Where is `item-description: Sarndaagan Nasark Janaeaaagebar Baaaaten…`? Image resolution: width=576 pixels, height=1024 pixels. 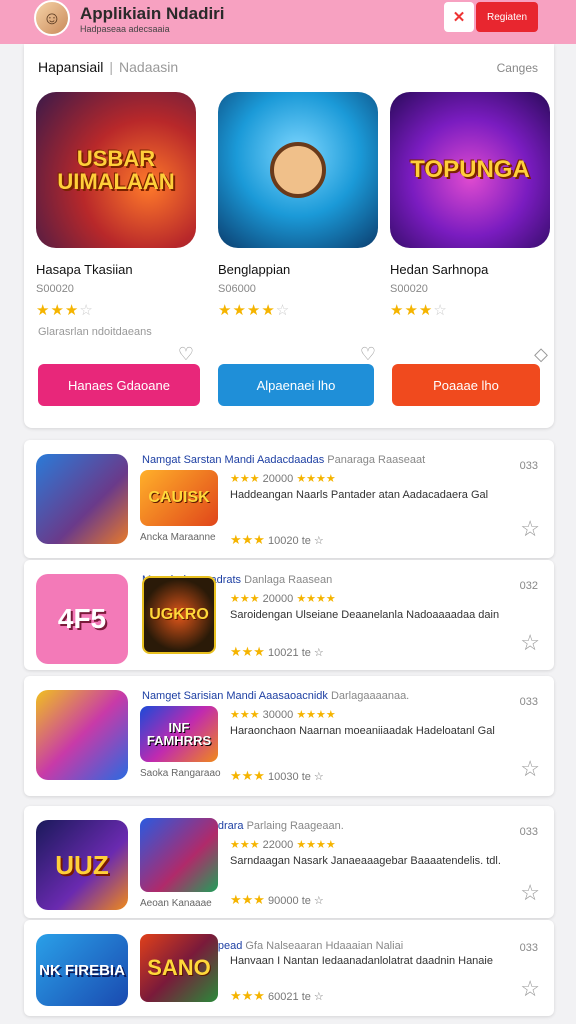 item-description: Sarndaagan Nasark Janaeaaagebar Baaaaten… is located at coordinates (365, 861).